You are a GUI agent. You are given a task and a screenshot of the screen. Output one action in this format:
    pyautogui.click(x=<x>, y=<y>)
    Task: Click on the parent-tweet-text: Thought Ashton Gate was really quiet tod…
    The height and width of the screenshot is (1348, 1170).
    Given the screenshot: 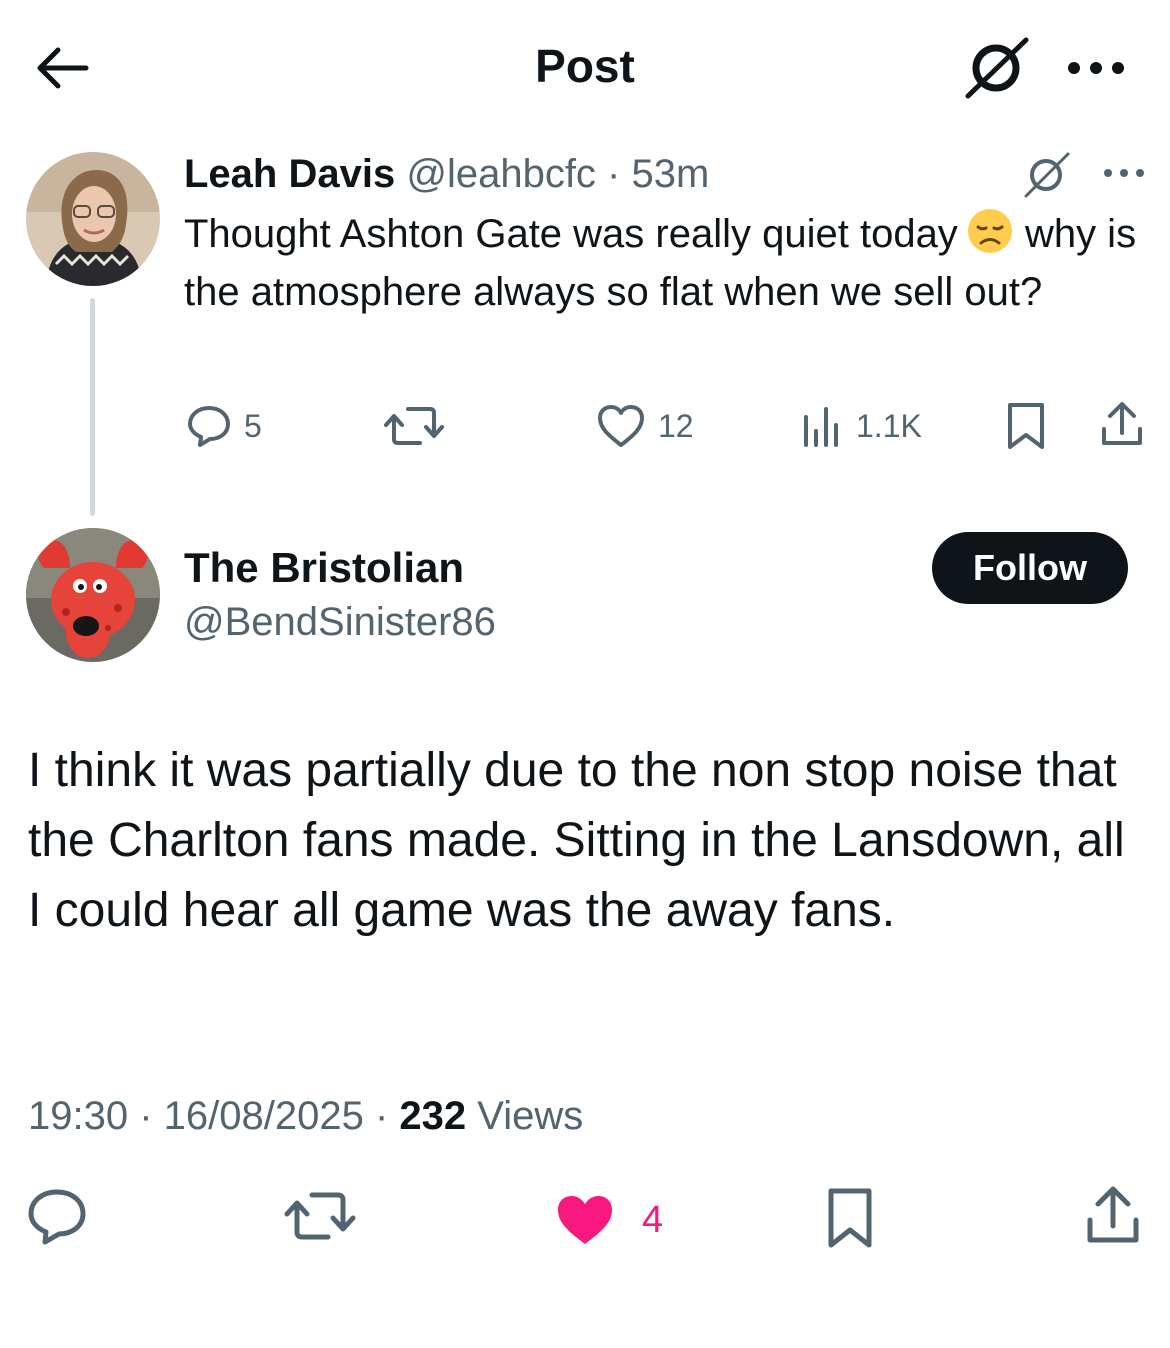 What is the action you would take?
    pyautogui.click(x=669, y=263)
    